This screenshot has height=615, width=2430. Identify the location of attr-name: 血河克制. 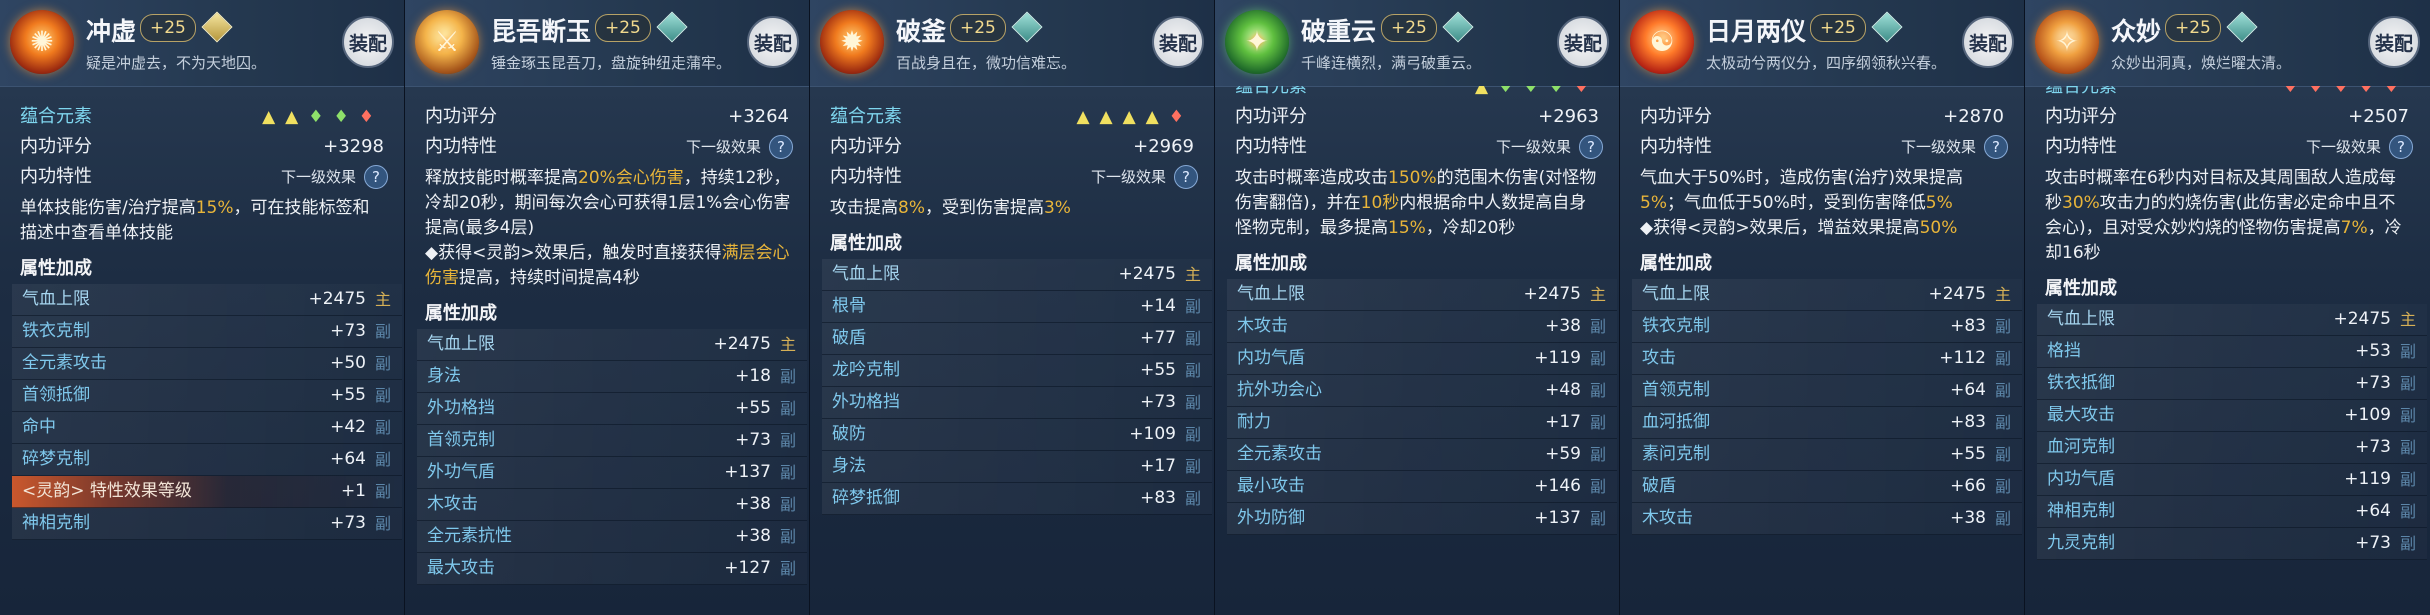
(2081, 447).